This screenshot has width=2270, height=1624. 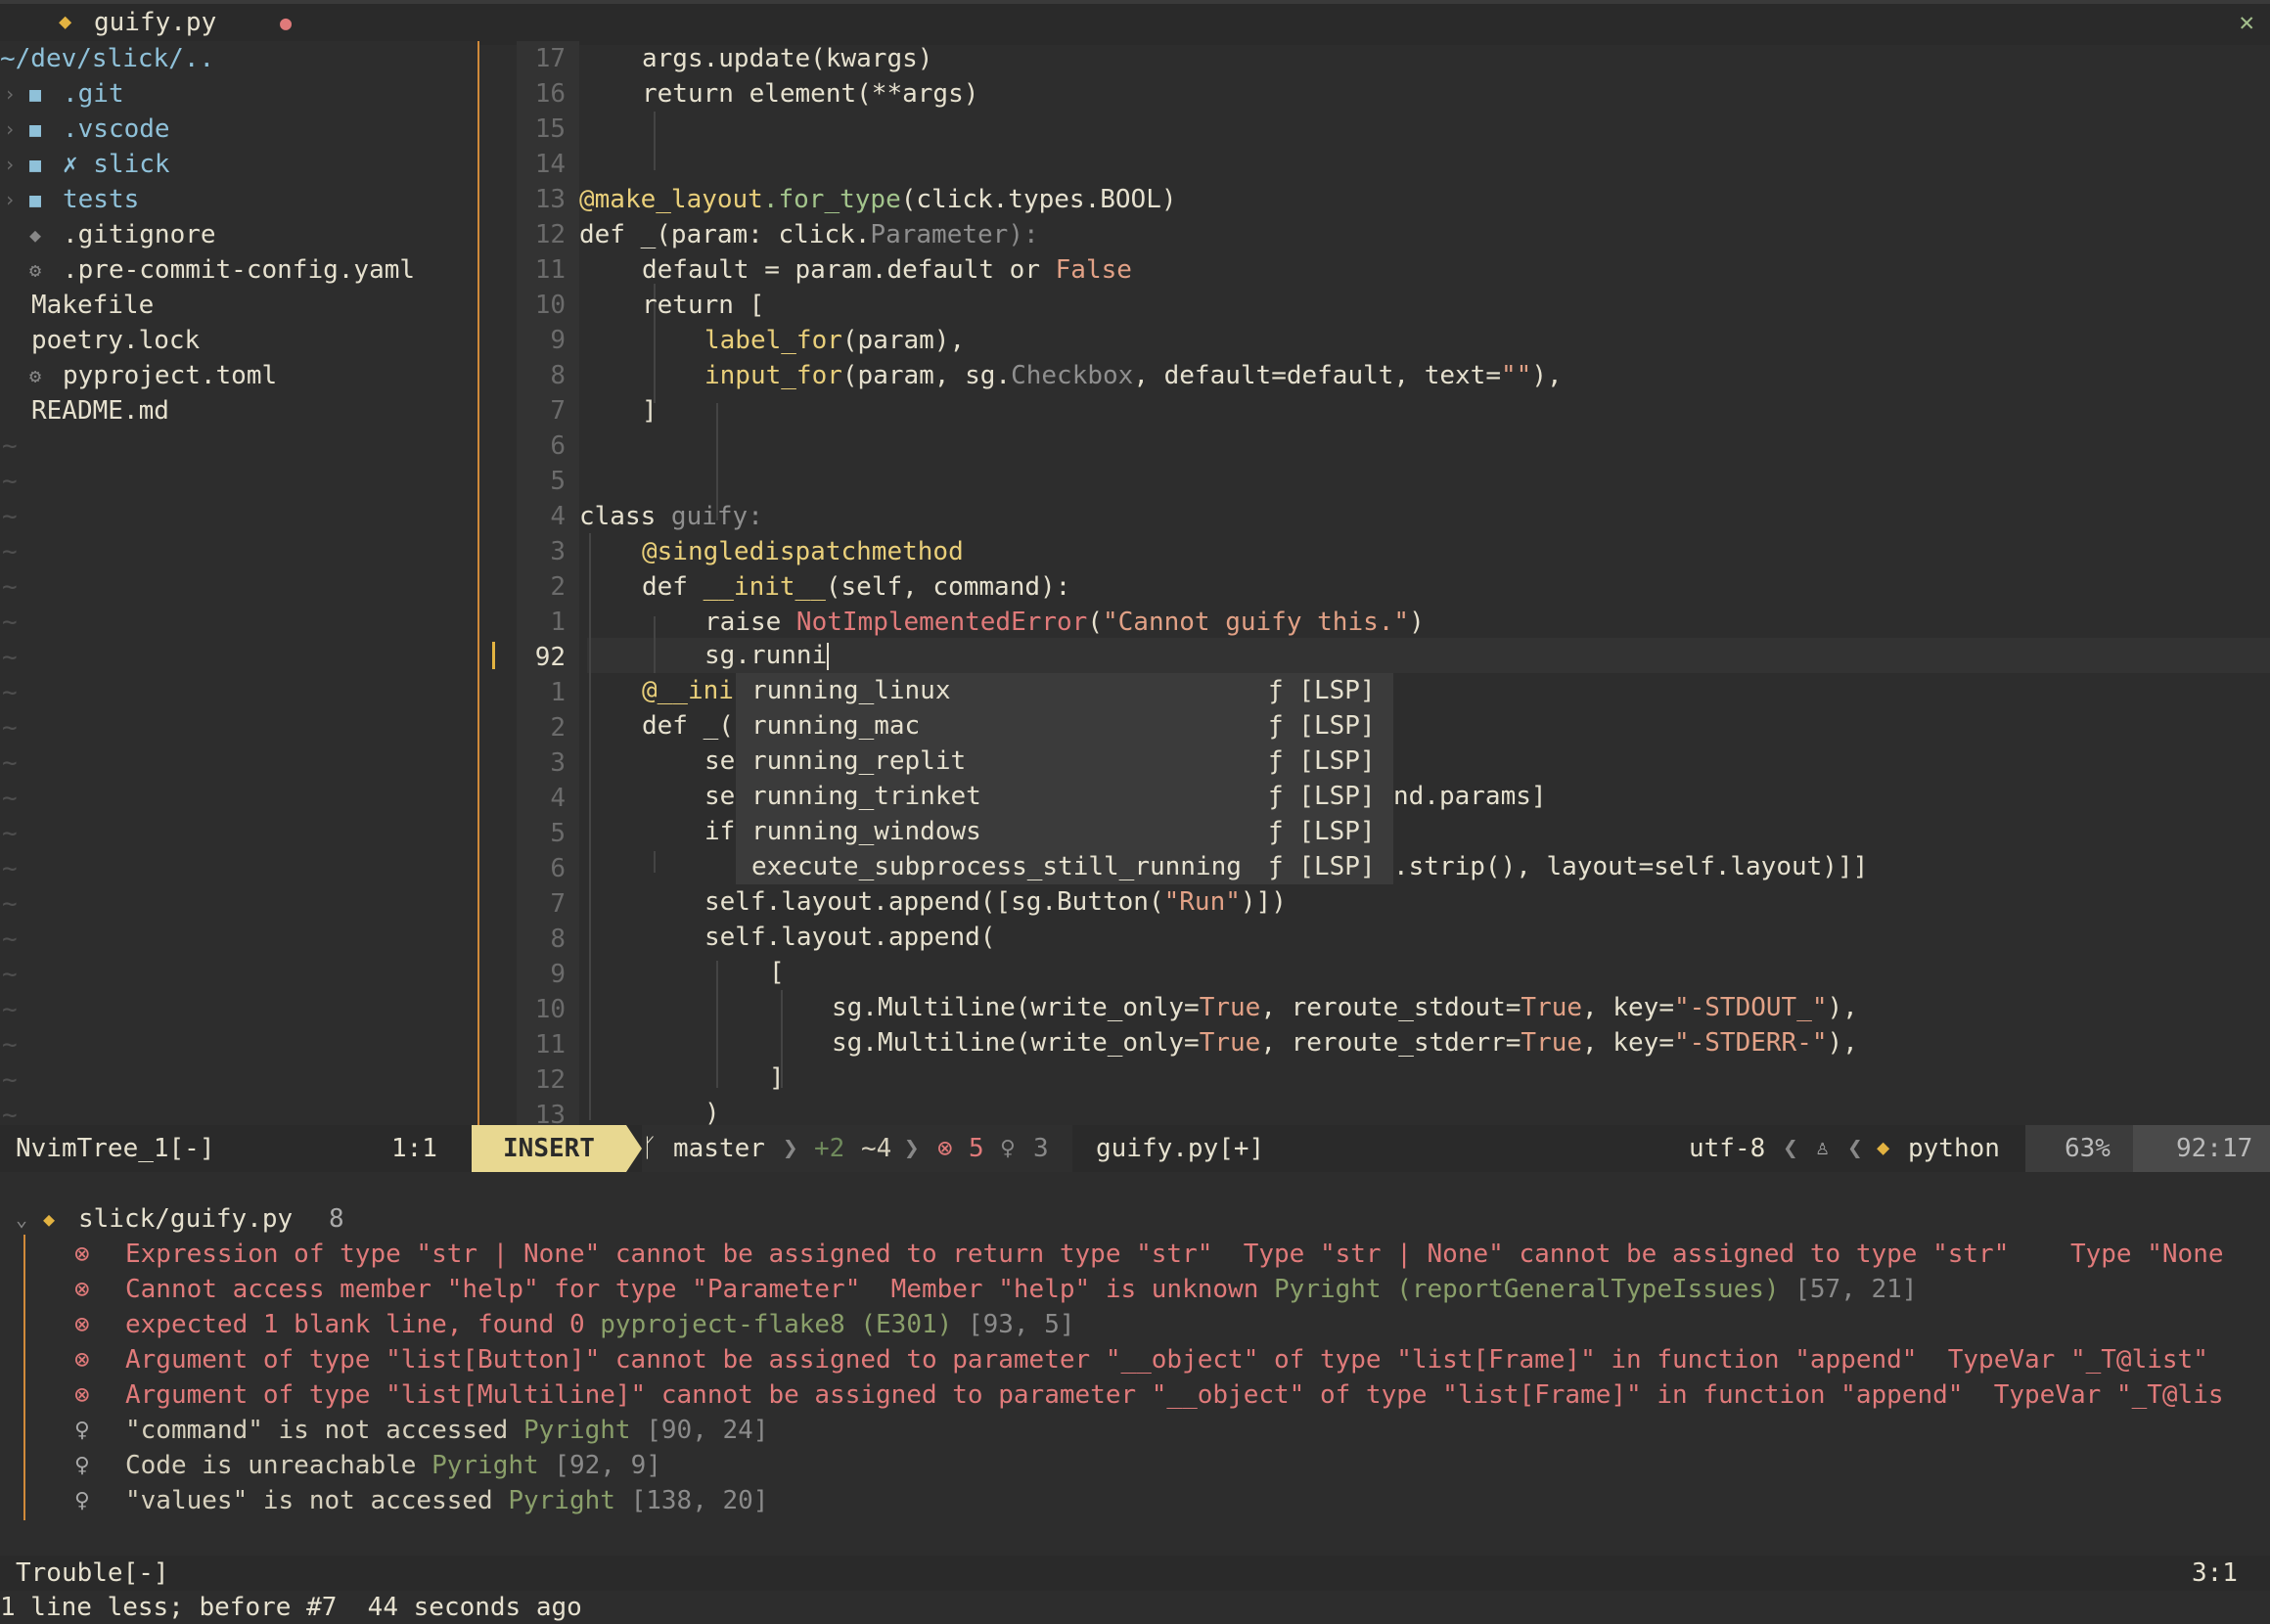 What do you see at coordinates (2214, 1149) in the screenshot?
I see `cursor-position: 92:17` at bounding box center [2214, 1149].